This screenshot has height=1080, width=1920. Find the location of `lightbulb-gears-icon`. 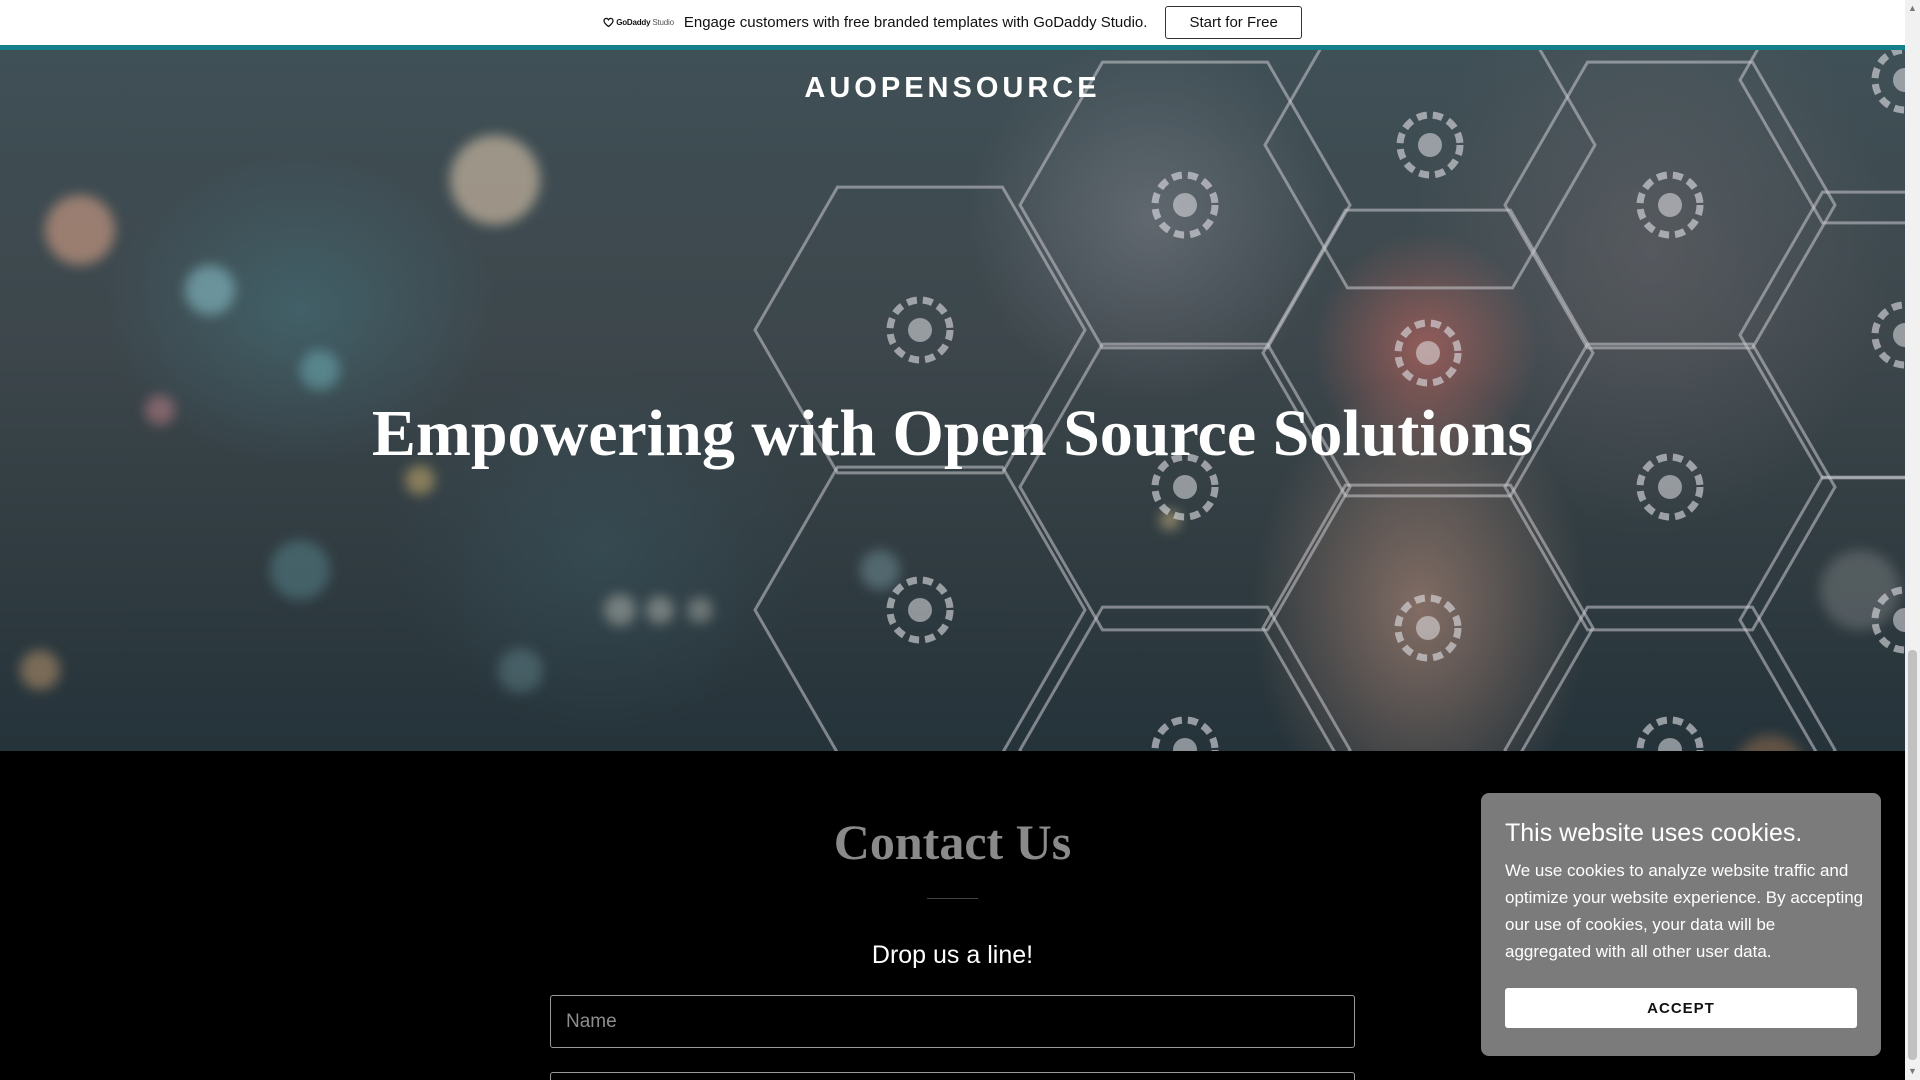

lightbulb-gears-icon is located at coordinates (1185, 487).